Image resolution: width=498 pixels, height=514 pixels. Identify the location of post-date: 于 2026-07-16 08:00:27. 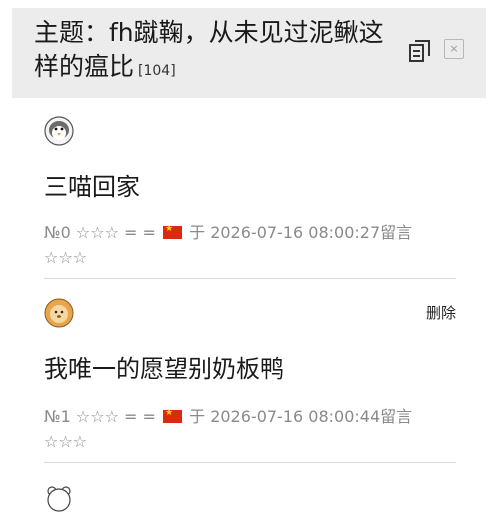
(285, 232).